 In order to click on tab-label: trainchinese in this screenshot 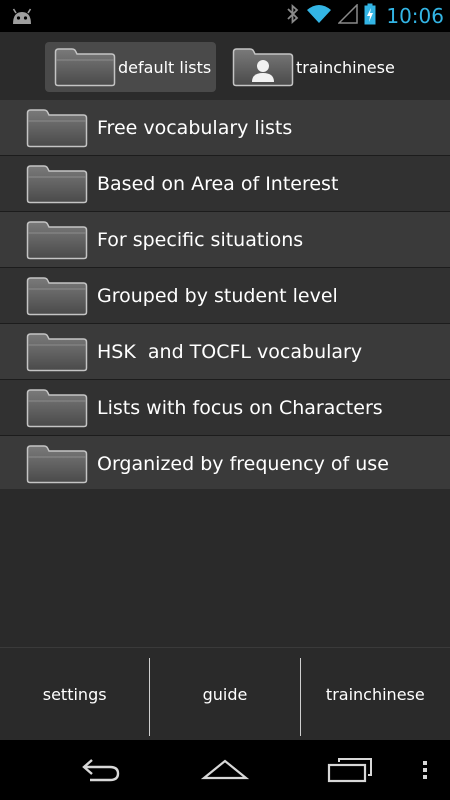, I will do `click(345, 67)`.